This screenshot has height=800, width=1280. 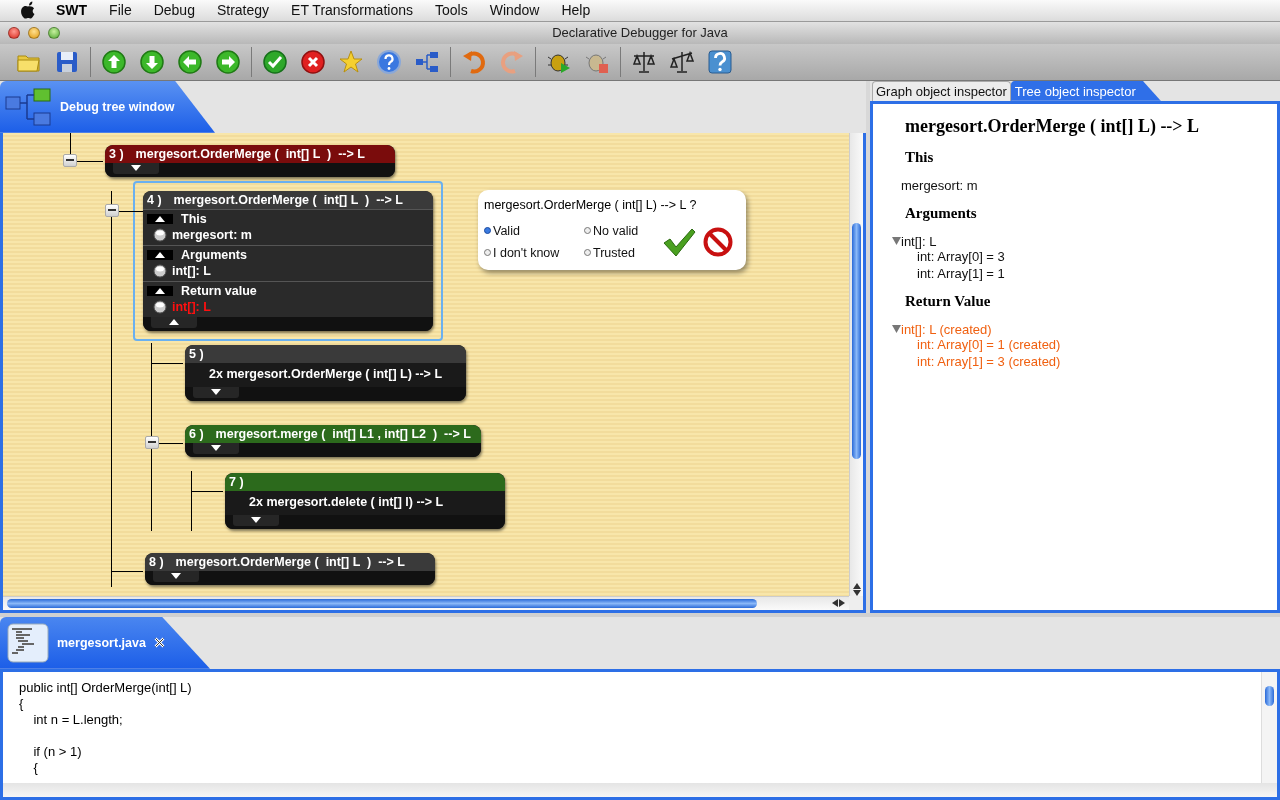 I want to click on inspector-title: mergesort.OrderMerge ( int[] L) --> L, so click(x=1053, y=126).